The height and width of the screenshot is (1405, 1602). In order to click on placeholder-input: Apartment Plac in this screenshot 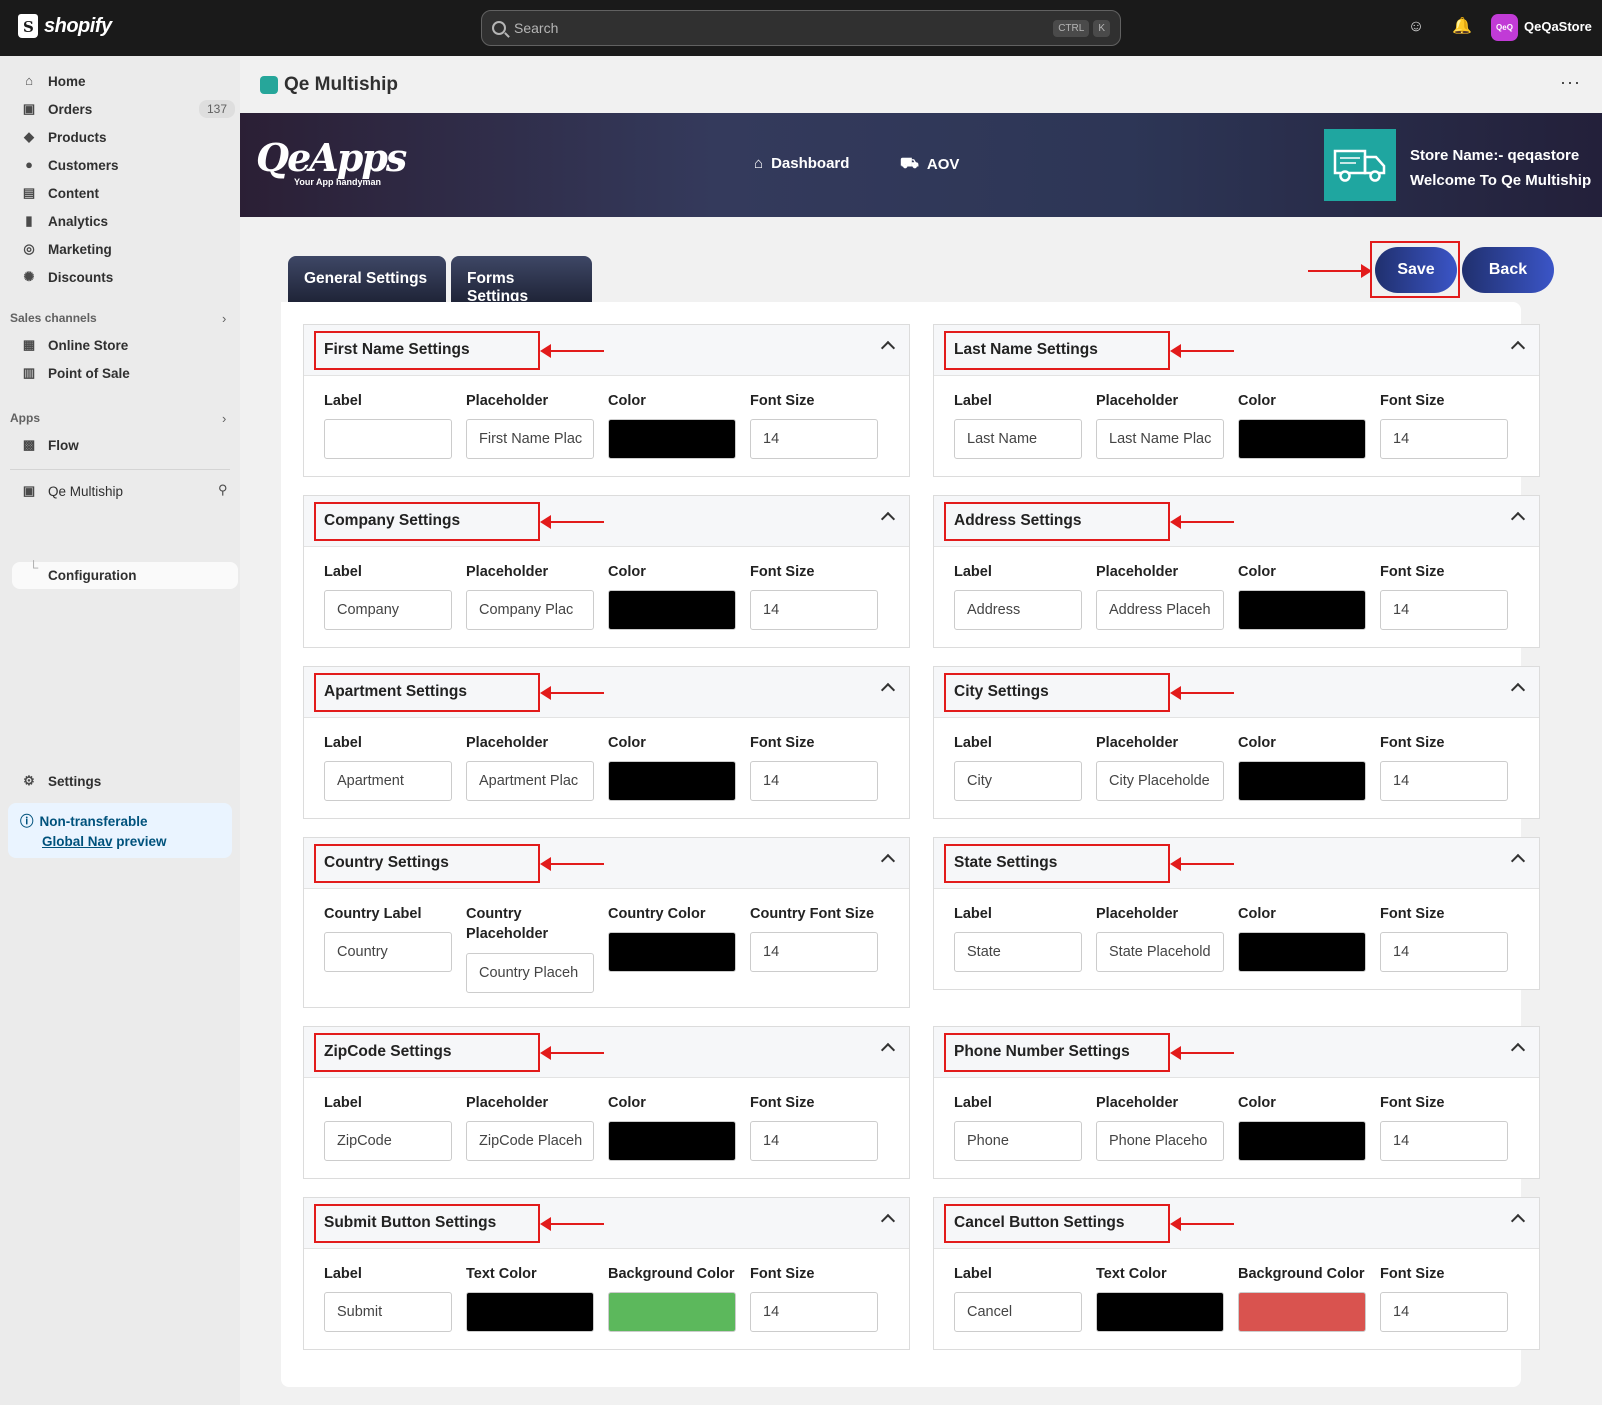, I will do `click(530, 781)`.